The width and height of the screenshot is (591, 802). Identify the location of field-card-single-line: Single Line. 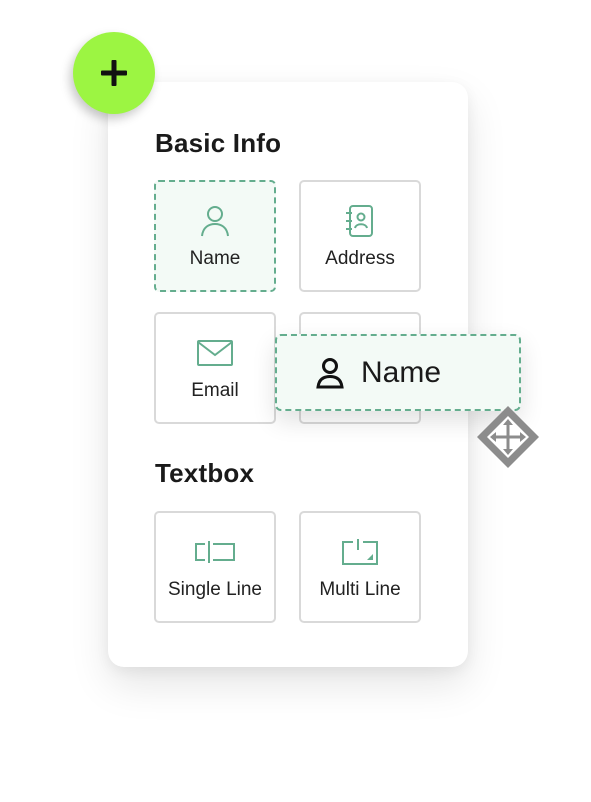
(215, 567).